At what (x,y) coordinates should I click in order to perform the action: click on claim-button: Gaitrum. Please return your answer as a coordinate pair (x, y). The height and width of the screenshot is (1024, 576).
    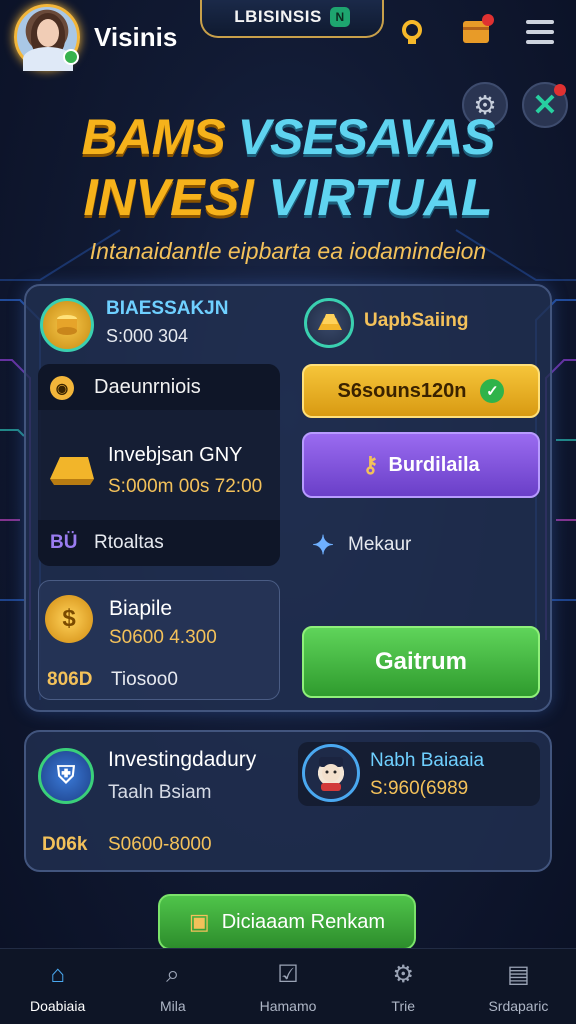
    Looking at the image, I should click on (421, 662).